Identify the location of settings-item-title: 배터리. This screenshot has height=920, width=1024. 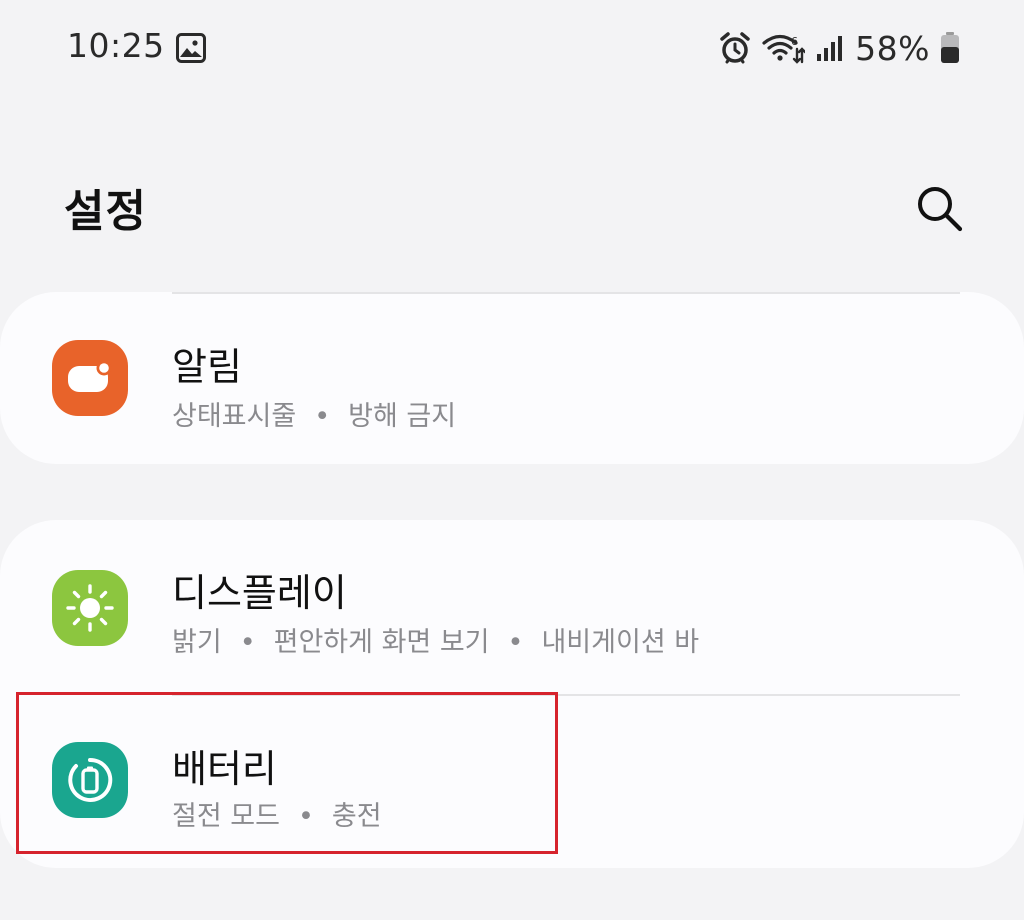
(224, 769).